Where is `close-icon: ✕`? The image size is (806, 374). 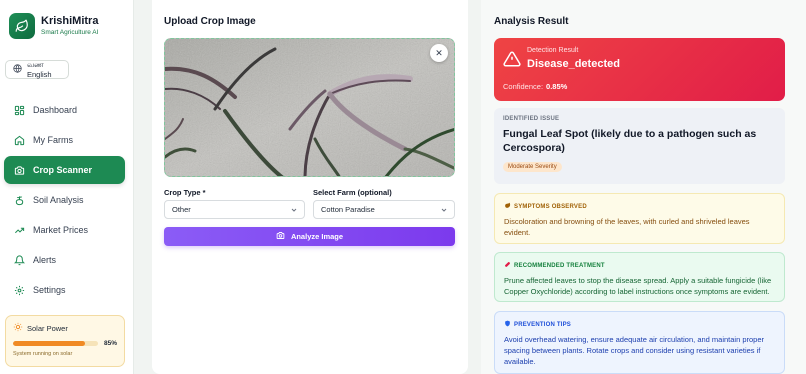 close-icon: ✕ is located at coordinates (439, 52).